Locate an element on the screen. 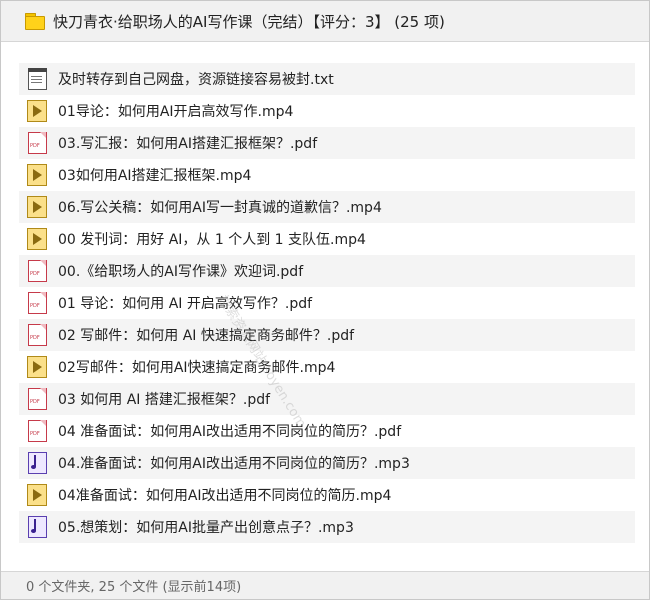 This screenshot has width=650, height=600. folder-header: 快刀青衣·给职场人的AI写作课（完结）【评分：3】 (25 项) is located at coordinates (325, 21).